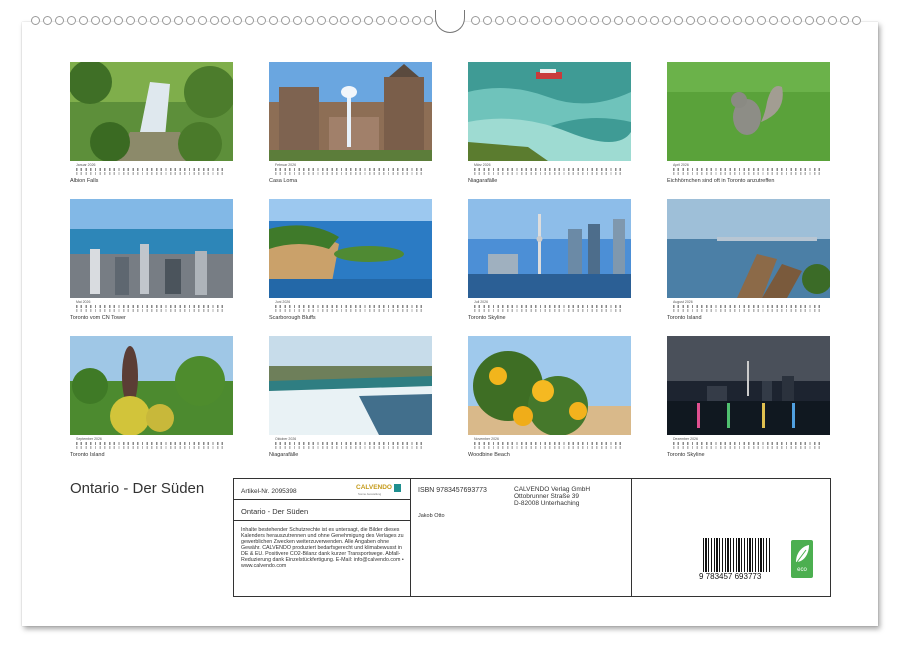  What do you see at coordinates (292, 318) in the screenshot?
I see `photo-caption: Scarborough Bluffs` at bounding box center [292, 318].